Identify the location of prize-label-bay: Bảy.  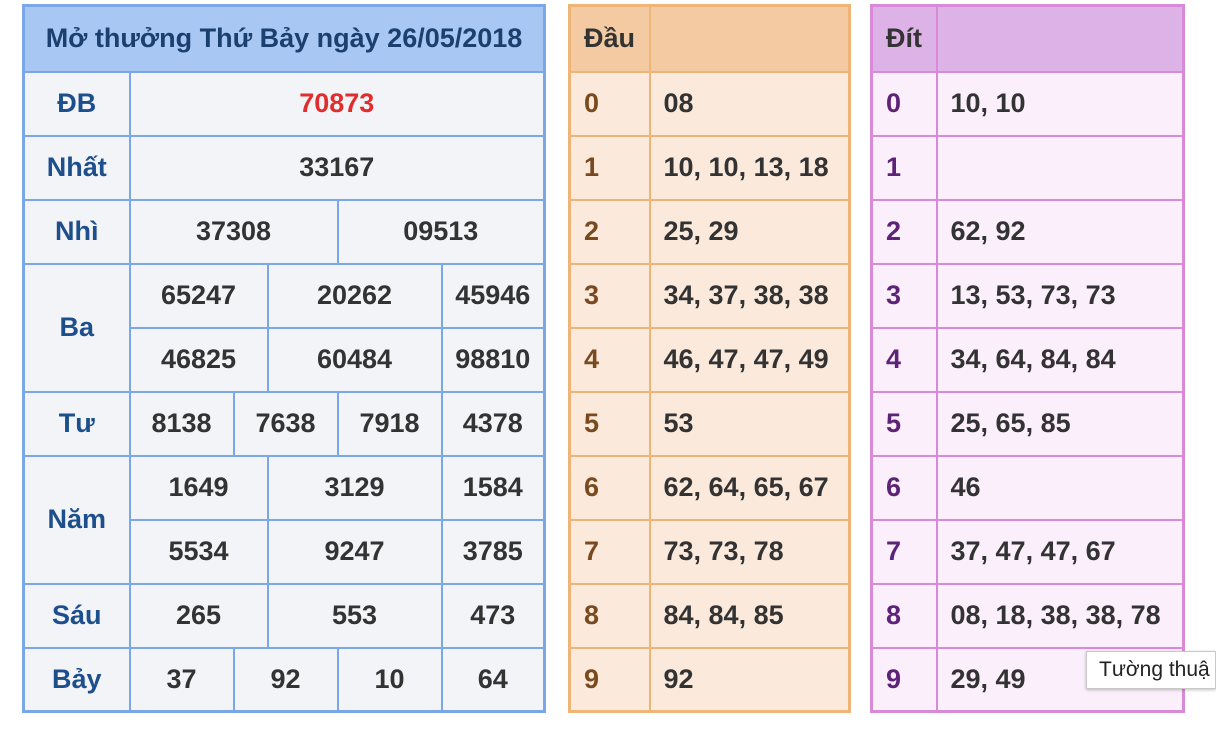
(76, 679).